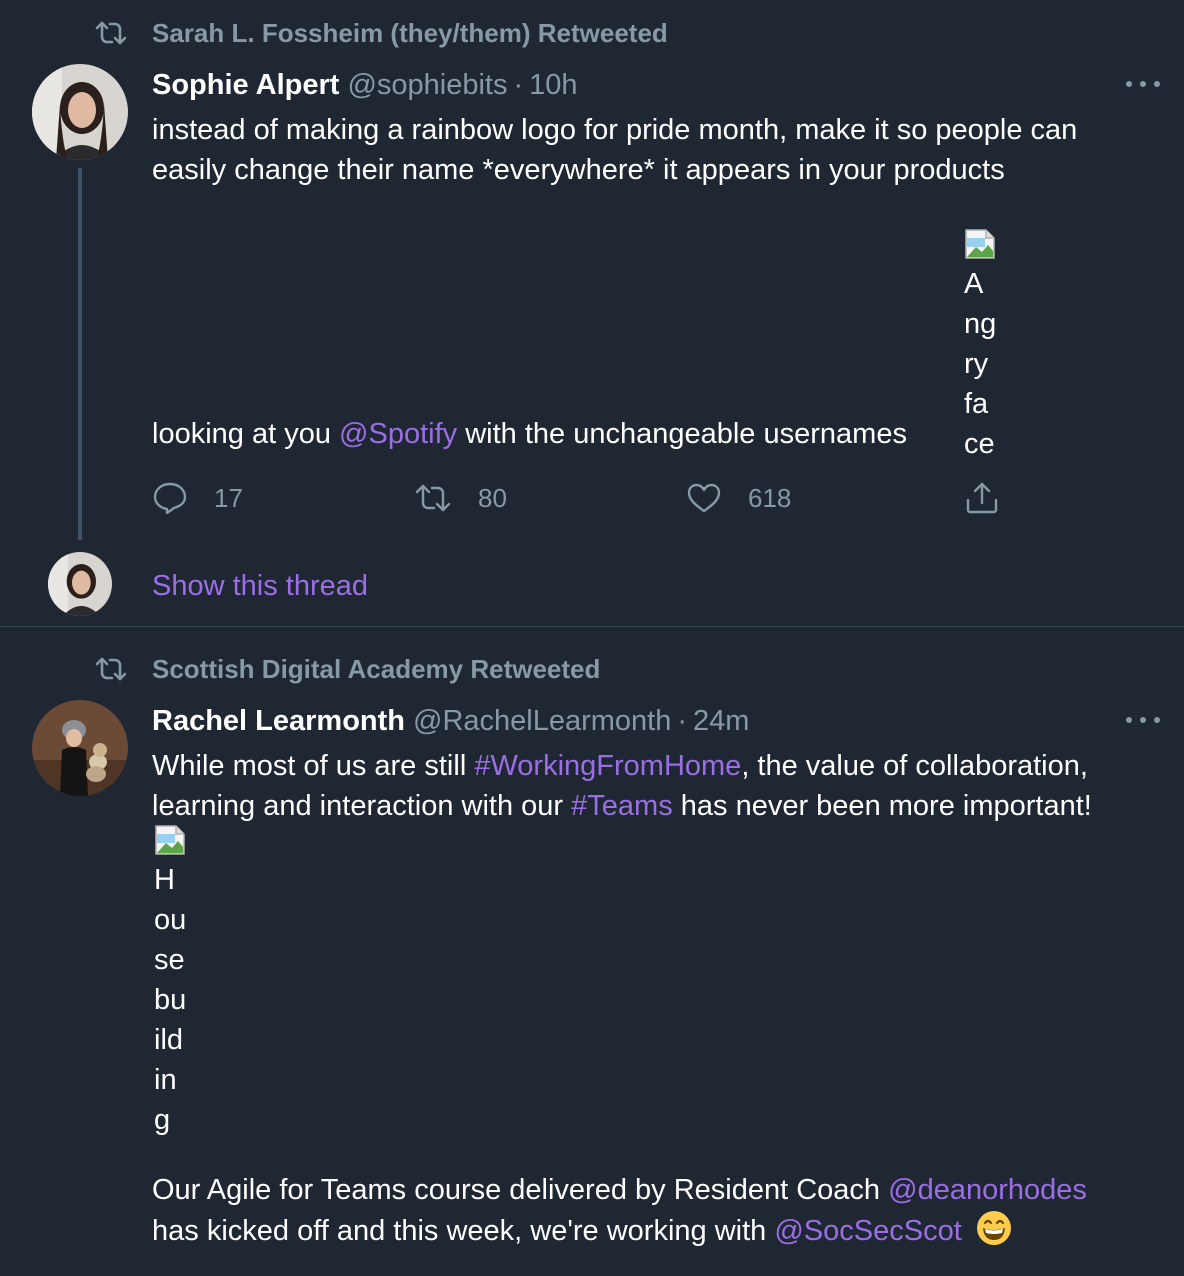 The width and height of the screenshot is (1184, 1276). Describe the element at coordinates (170, 1000) in the screenshot. I see `alt-text-line: bu` at that location.